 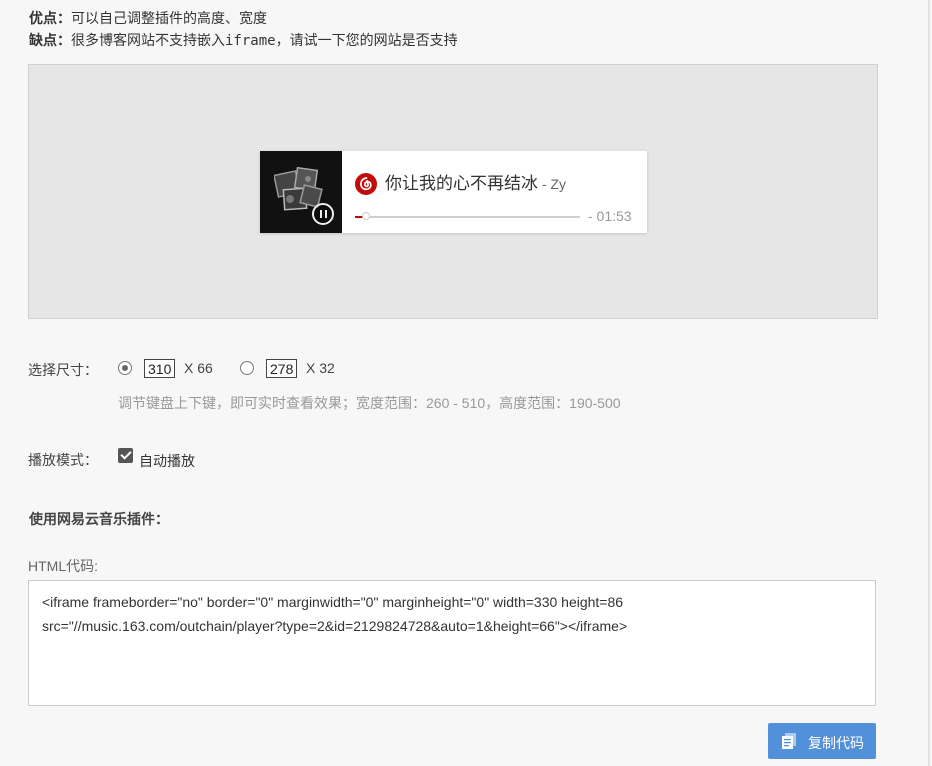 I want to click on pros-line: 优点：可以自己调整插件的高度、宽度, so click(x=243, y=19).